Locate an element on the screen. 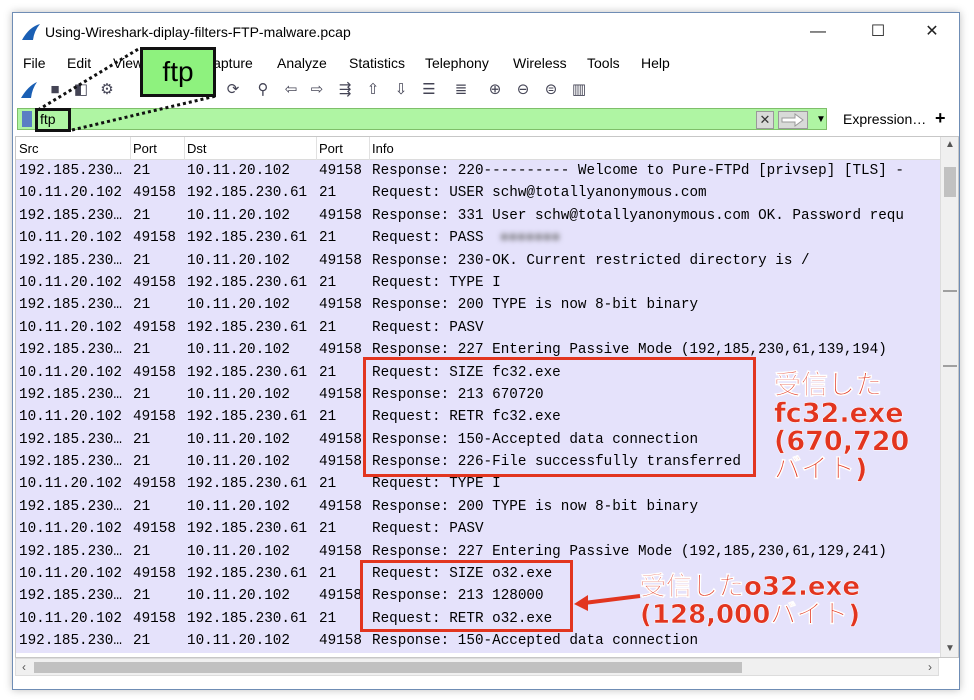 Image resolution: width=974 pixels, height=700 pixels. cell-info: Request: USER schw@totallyanonymous.com is located at coordinates (539, 193).